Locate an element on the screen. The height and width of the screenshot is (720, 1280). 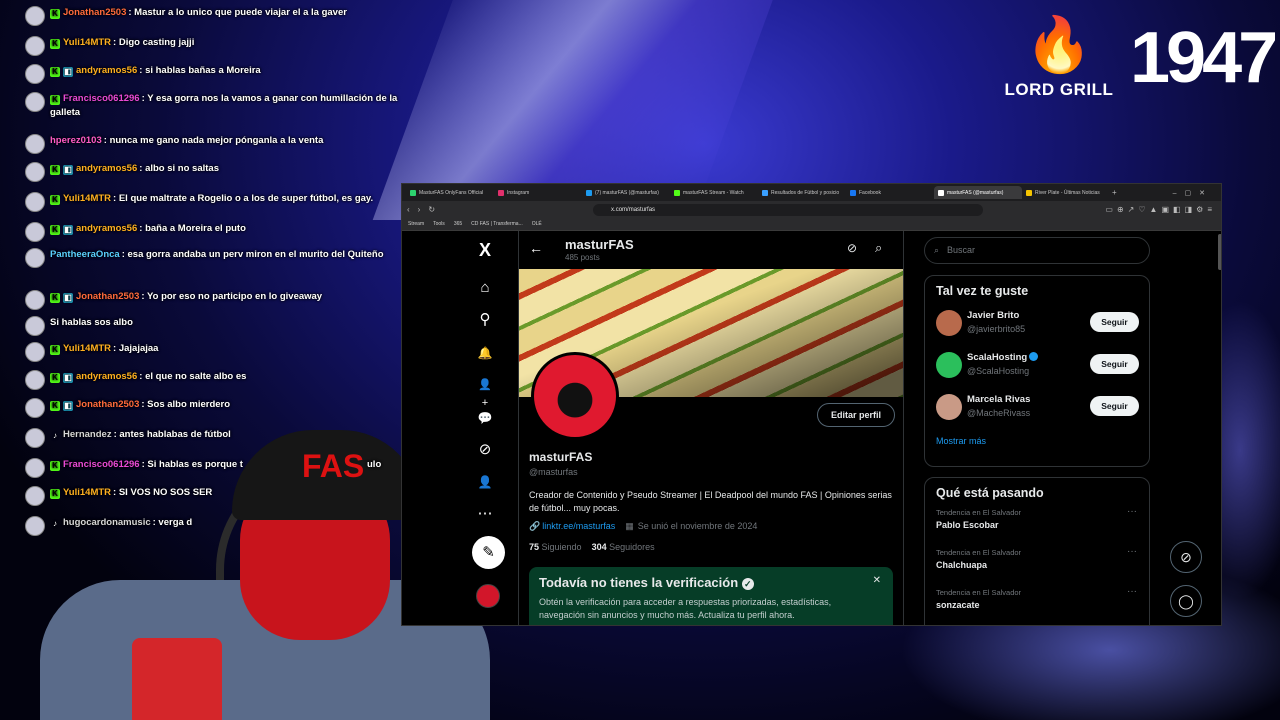
bookmark-item: Tools is located at coordinates (439, 224).